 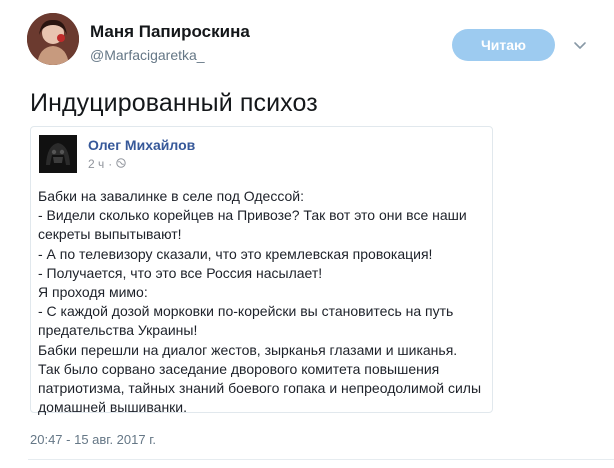 I want to click on tweet-timestamp: 20:47 - 15 авг. 2017 г., so click(x=93, y=439).